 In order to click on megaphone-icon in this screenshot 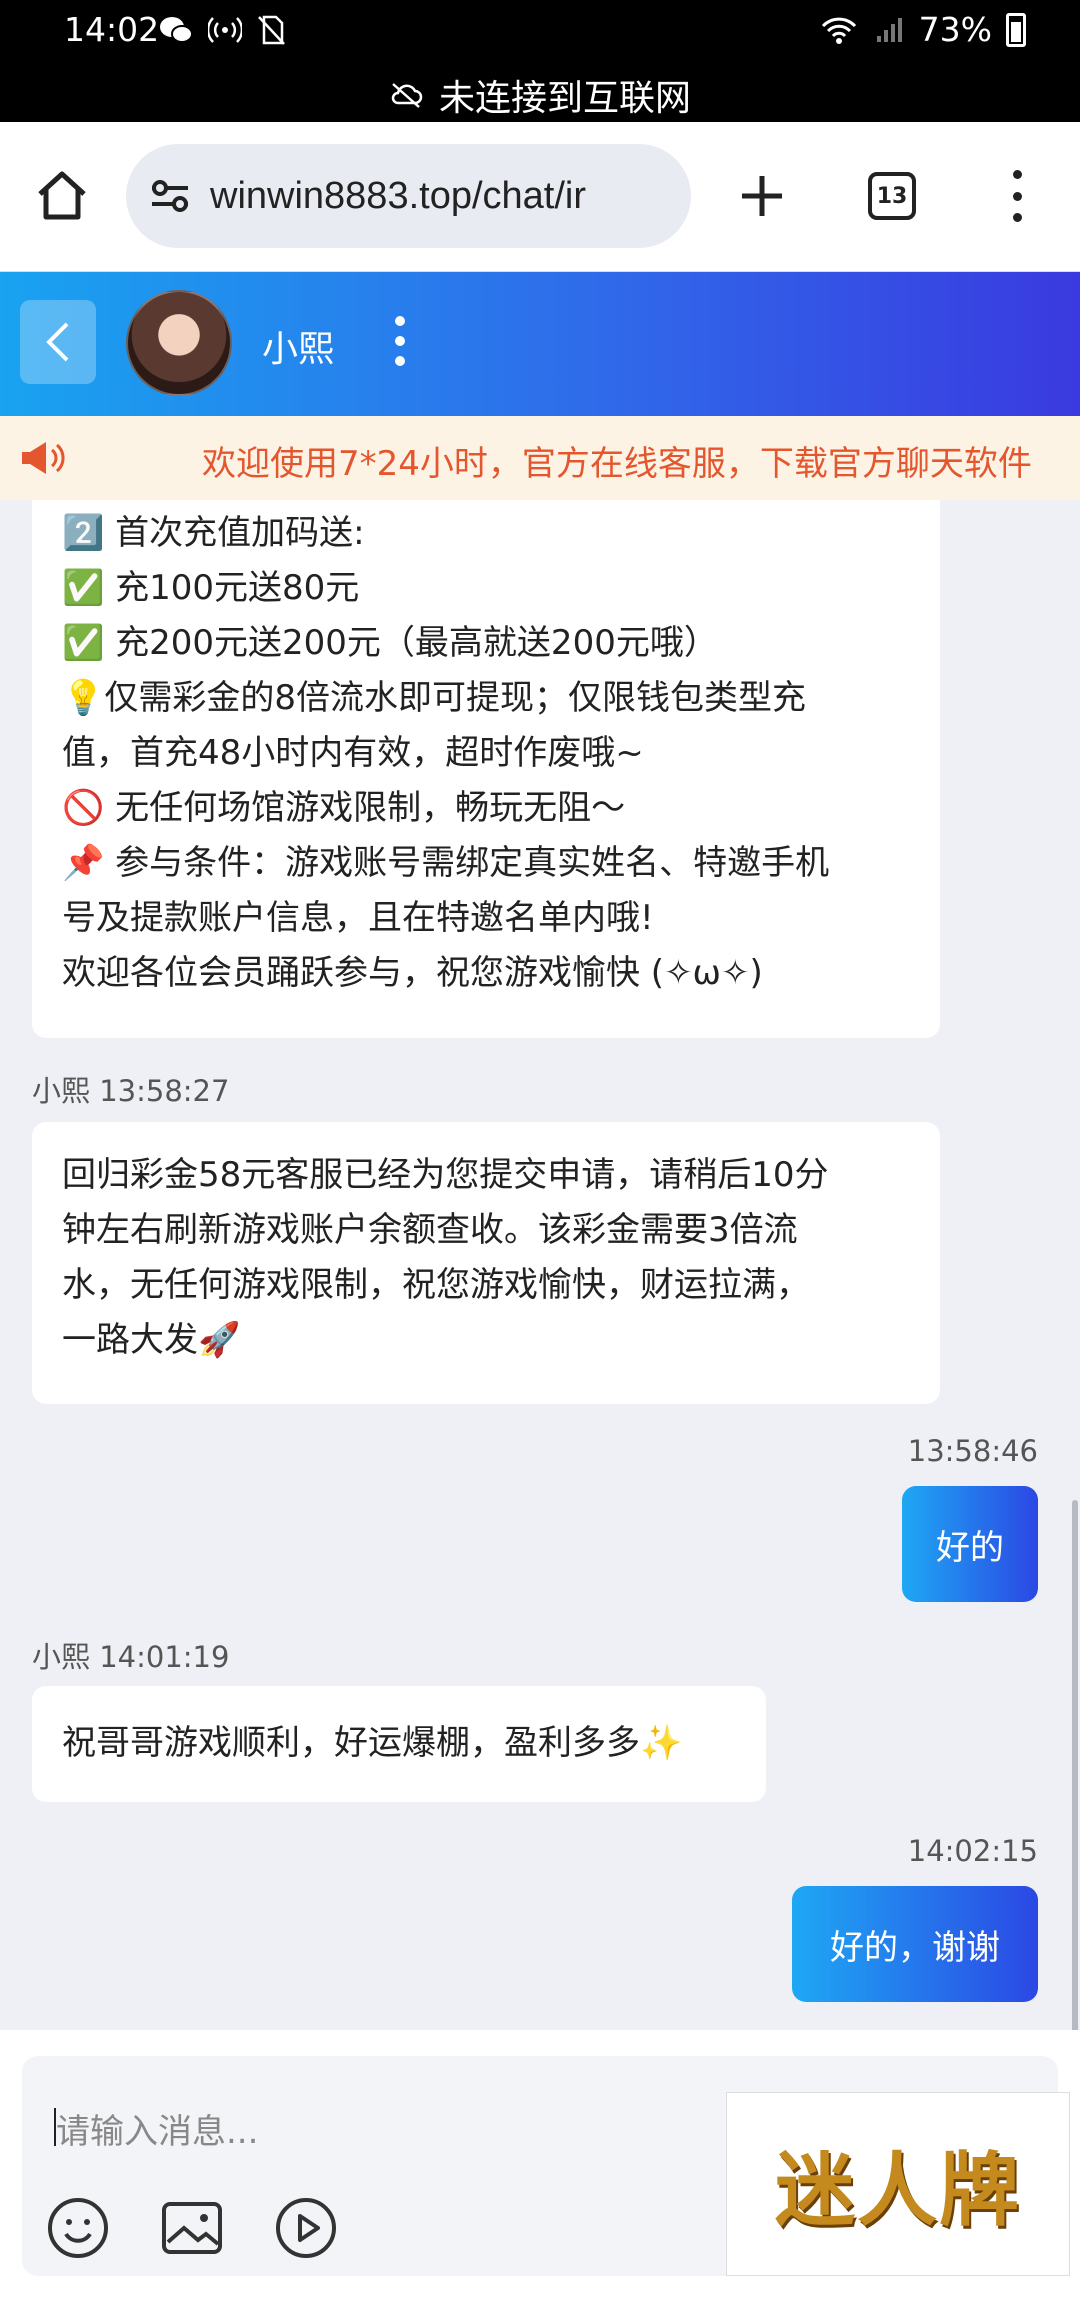, I will do `click(43, 458)`.